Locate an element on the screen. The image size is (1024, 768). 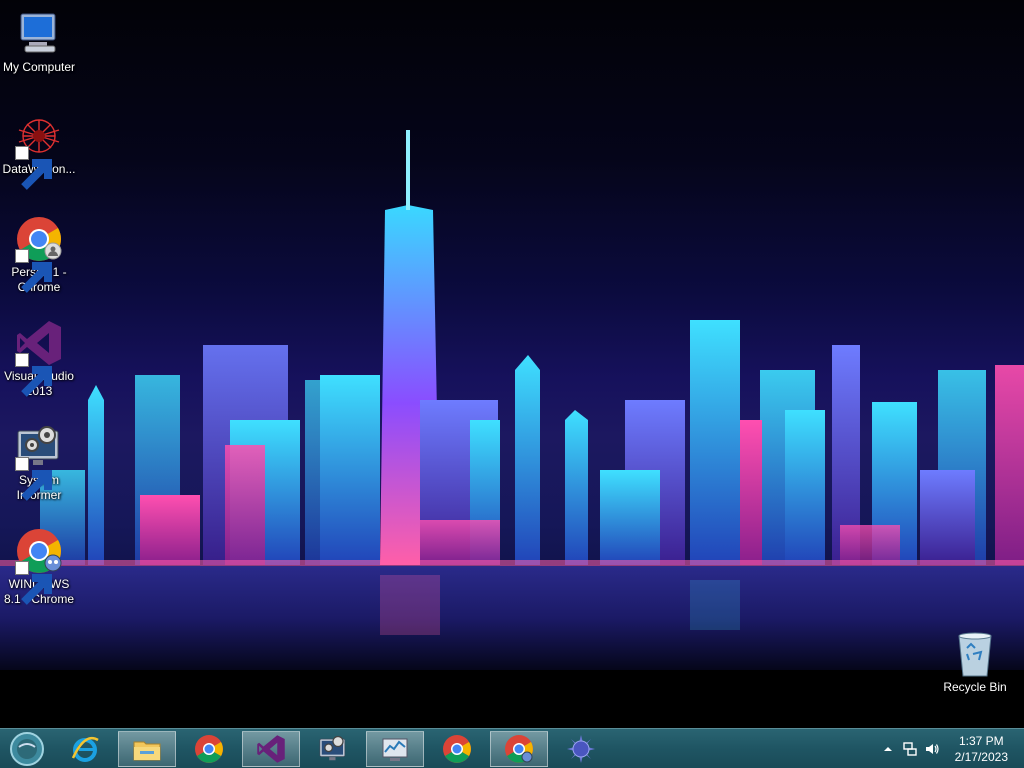
taskbar-chrome is located at coordinates (209, 749).